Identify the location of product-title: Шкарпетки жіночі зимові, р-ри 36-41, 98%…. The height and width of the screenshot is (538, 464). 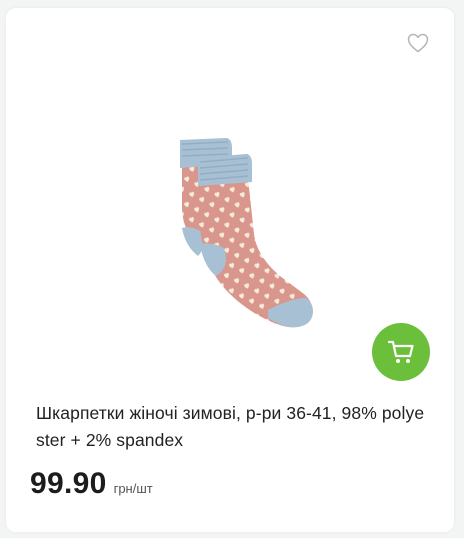
(232, 427).